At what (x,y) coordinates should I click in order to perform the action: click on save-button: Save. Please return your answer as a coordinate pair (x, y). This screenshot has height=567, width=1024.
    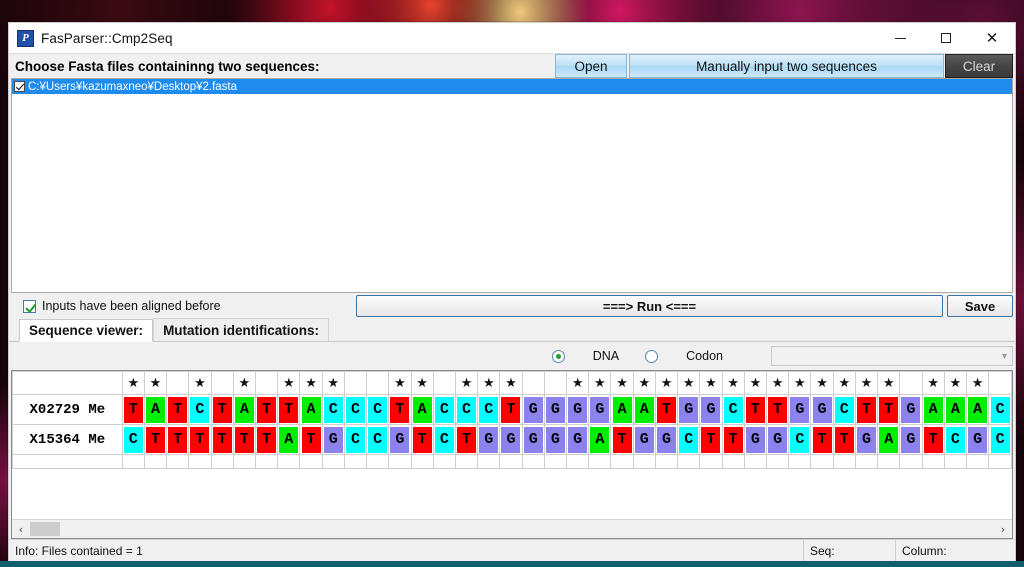
    Looking at the image, I should click on (980, 306).